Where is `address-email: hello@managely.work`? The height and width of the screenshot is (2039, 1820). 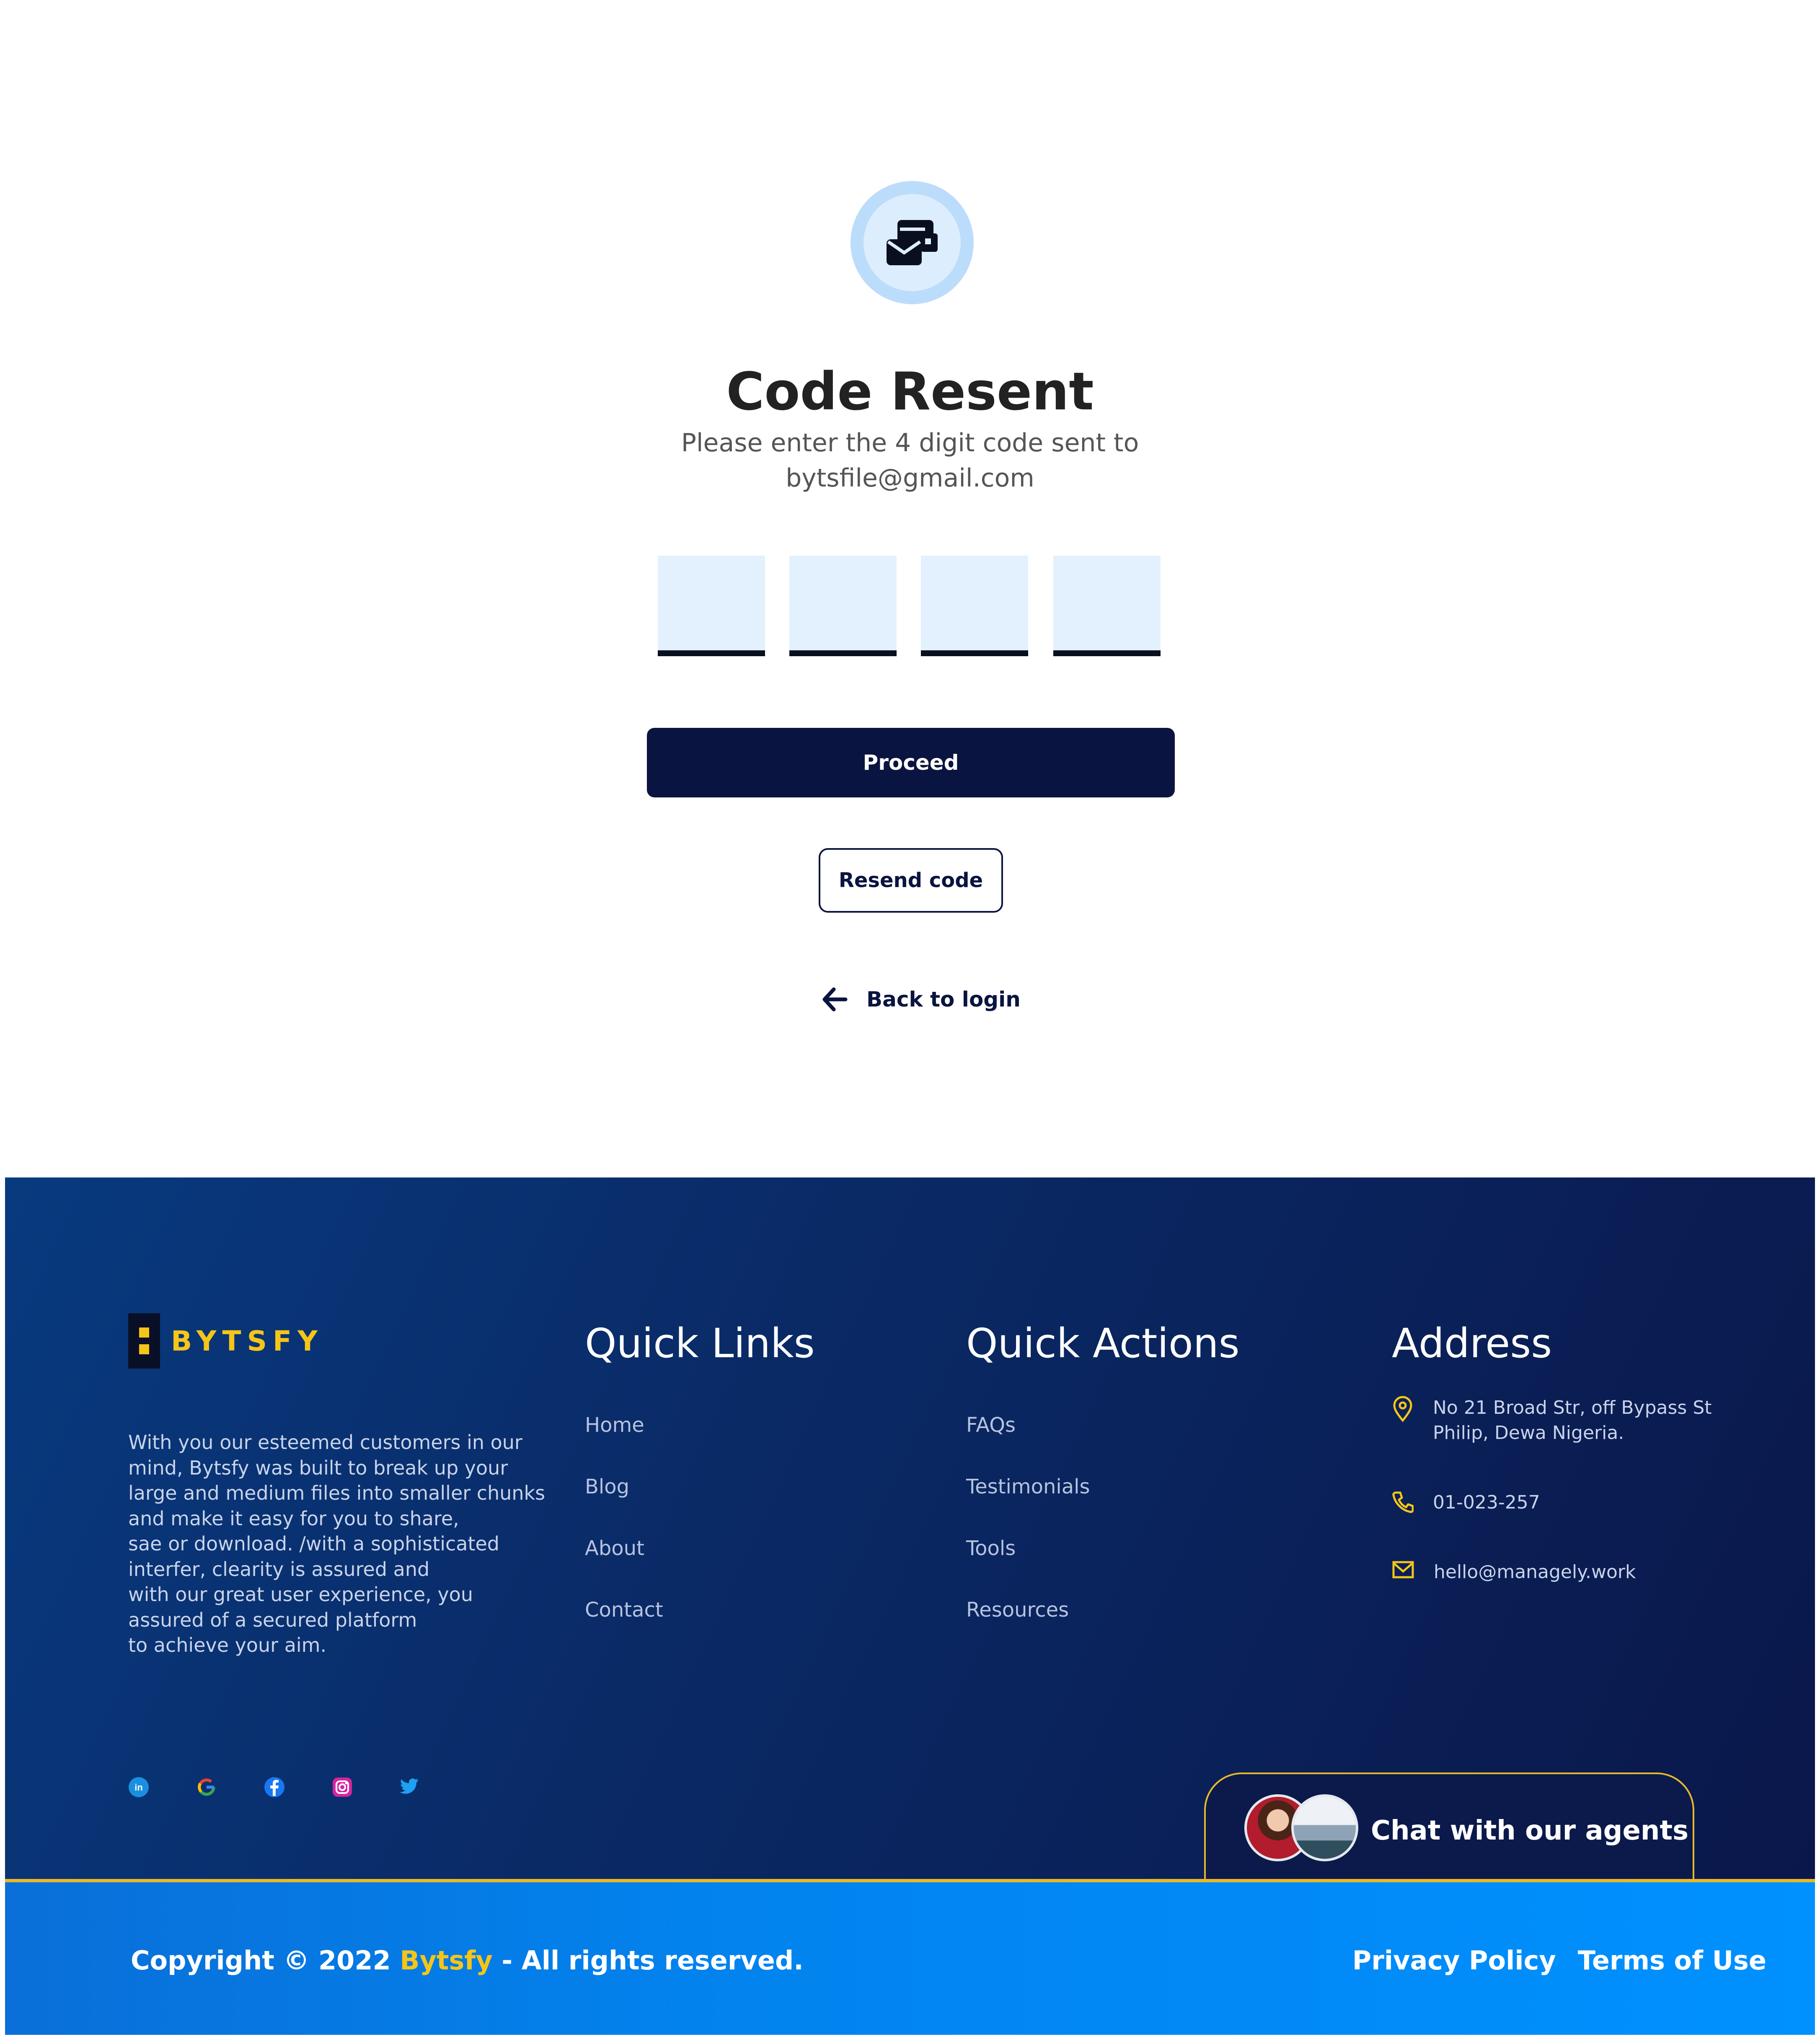 address-email: hello@managely.work is located at coordinates (1514, 1573).